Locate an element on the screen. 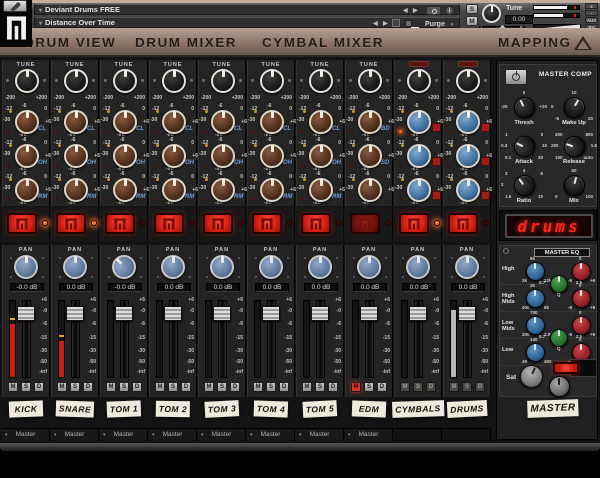  arrow-left-icon: ◀ is located at coordinates (405, 11).